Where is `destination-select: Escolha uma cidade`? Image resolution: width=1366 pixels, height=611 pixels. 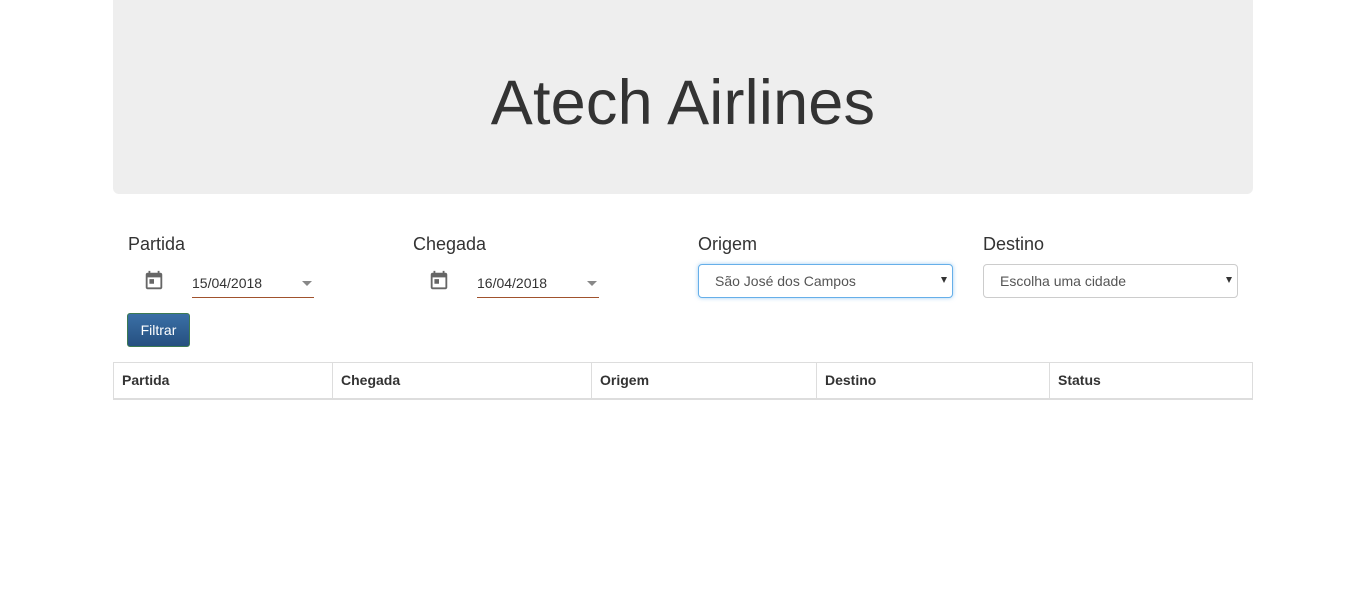 destination-select: Escolha uma cidade is located at coordinates (1110, 281).